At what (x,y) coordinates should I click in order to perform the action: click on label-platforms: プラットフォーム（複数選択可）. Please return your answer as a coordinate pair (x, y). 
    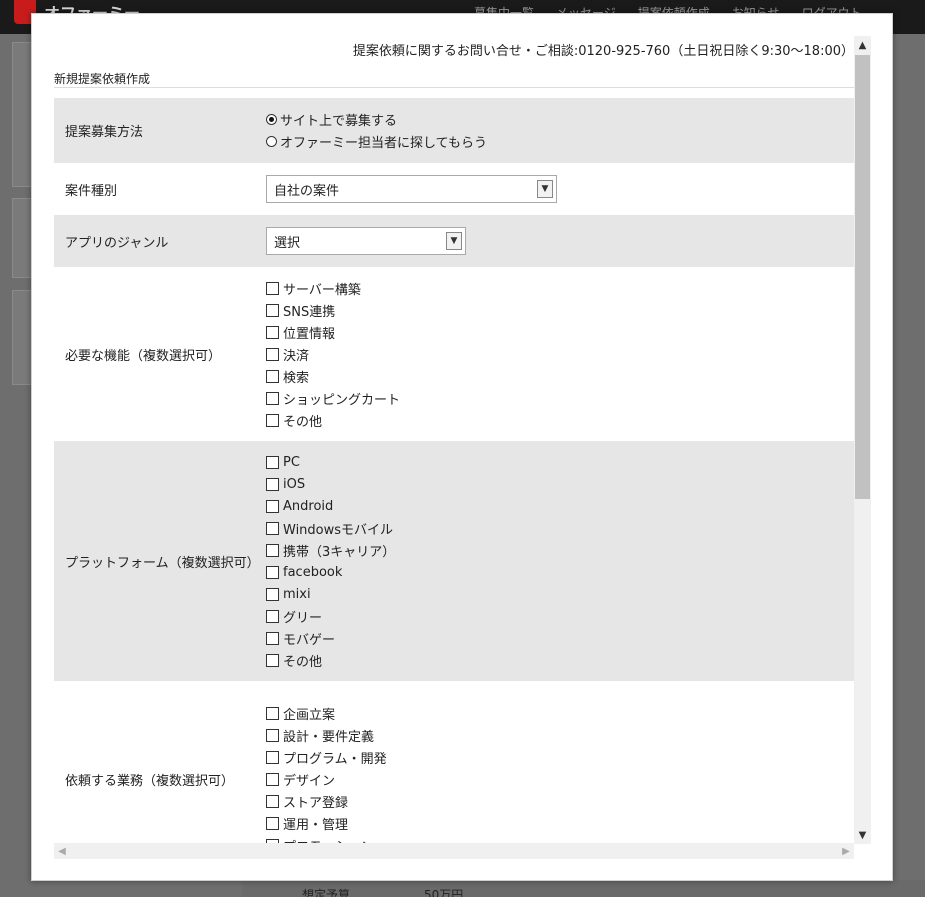
    Looking at the image, I should click on (162, 563).